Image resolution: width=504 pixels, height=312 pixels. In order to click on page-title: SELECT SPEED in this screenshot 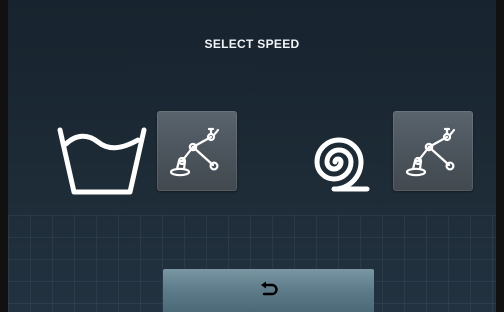, I will do `click(252, 44)`.